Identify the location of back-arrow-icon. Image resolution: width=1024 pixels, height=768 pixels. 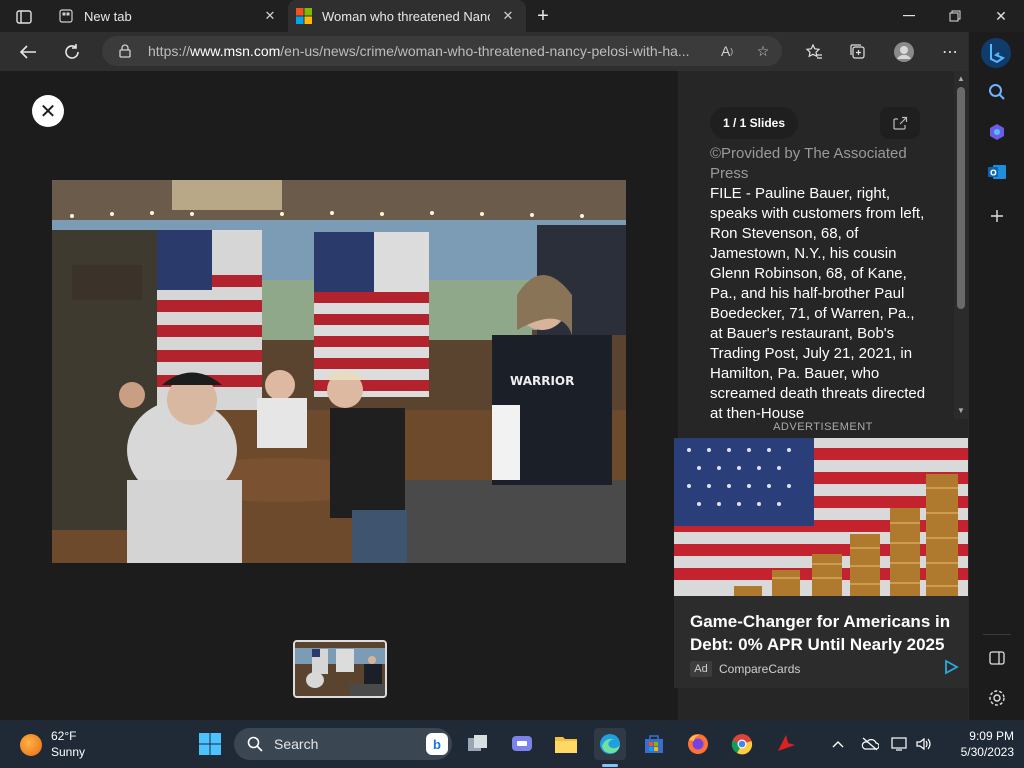
(28, 52).